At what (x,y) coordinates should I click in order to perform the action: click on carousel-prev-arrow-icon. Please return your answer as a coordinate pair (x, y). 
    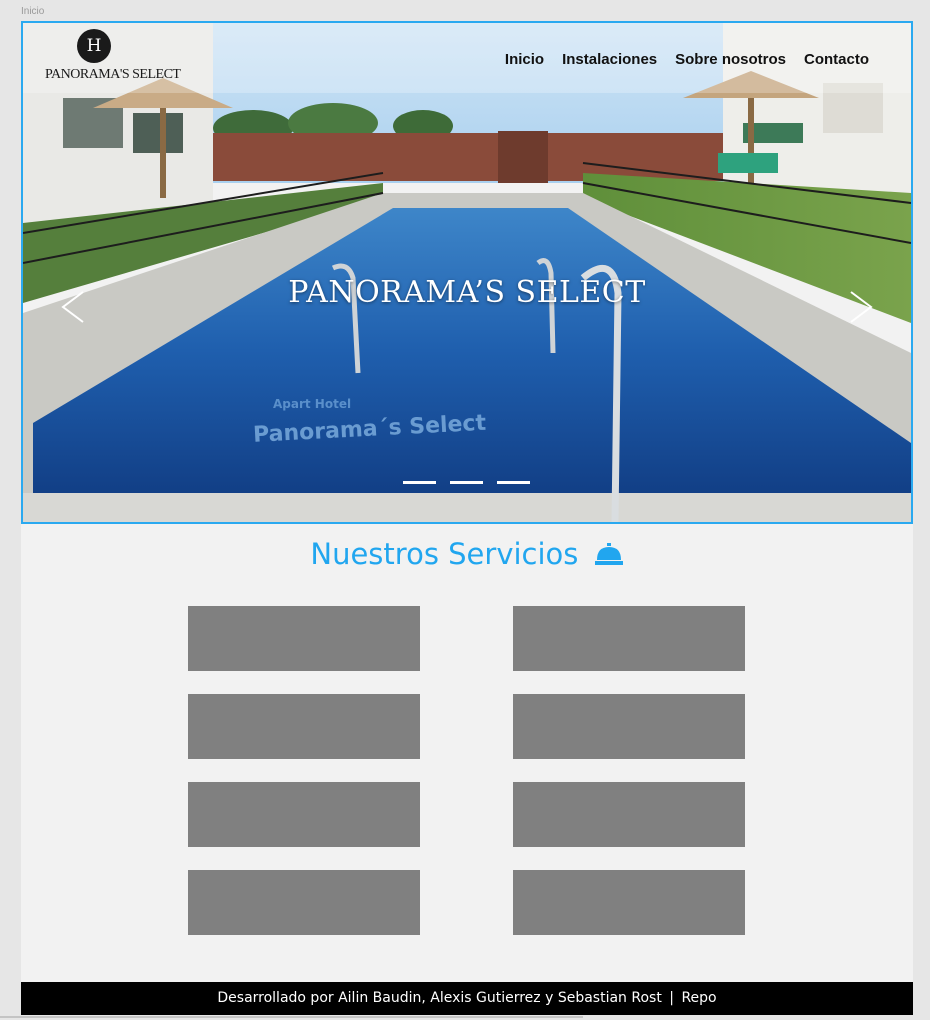
    Looking at the image, I should click on (74, 307).